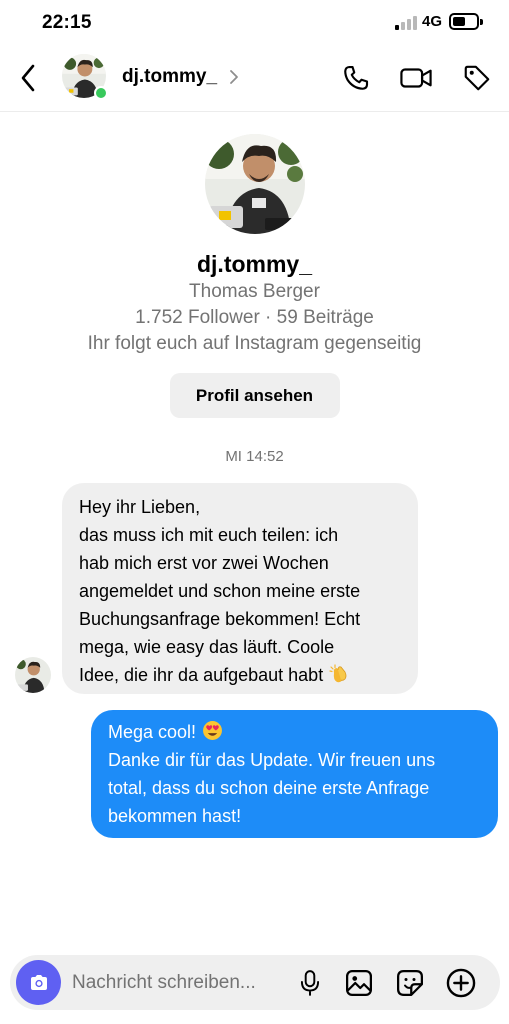  I want to click on signal-icon, so click(406, 22).